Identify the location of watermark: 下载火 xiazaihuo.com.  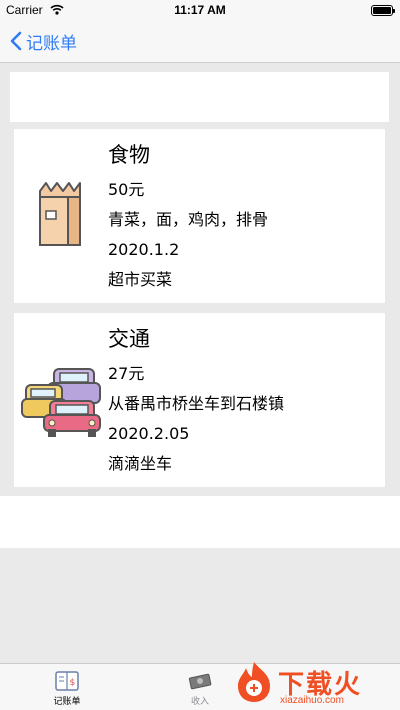
(316, 685).